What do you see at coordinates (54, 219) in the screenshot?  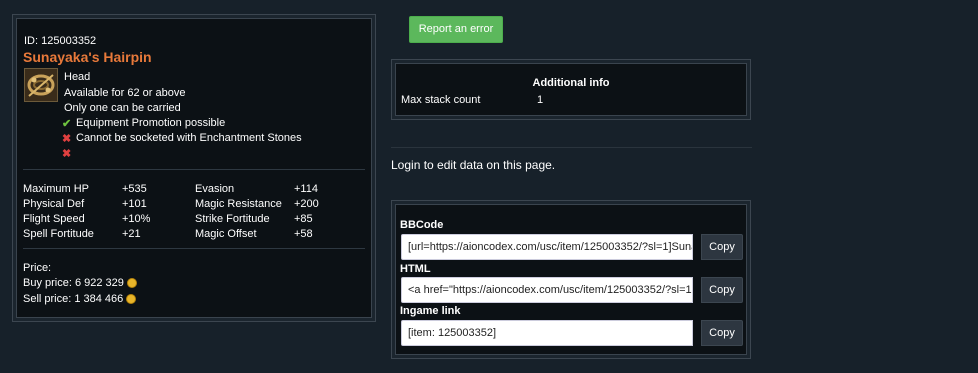 I see `stat-label: Flight Speed` at bounding box center [54, 219].